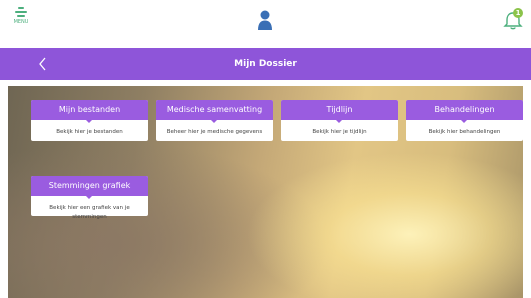  What do you see at coordinates (21, 22) in the screenshot?
I see `menu-label: MENU` at bounding box center [21, 22].